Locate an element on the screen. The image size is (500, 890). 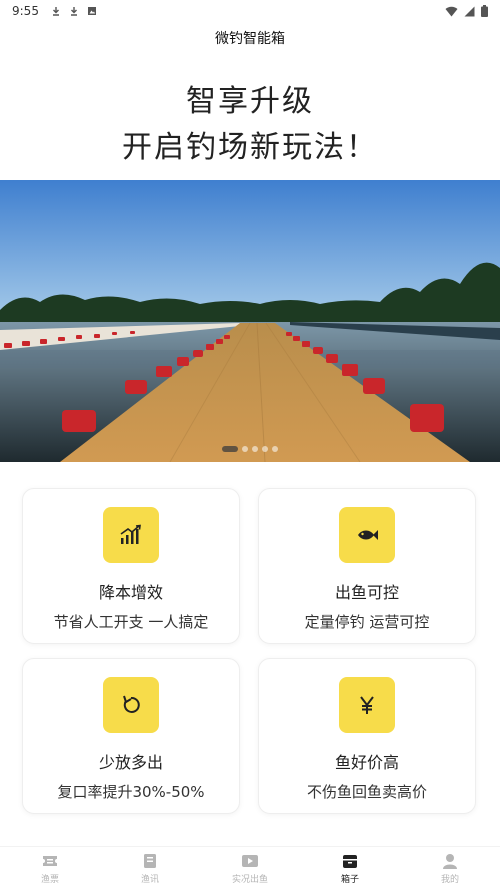
feature-subtitle: 节省人工开支 一人搞定 is located at coordinates (131, 622).